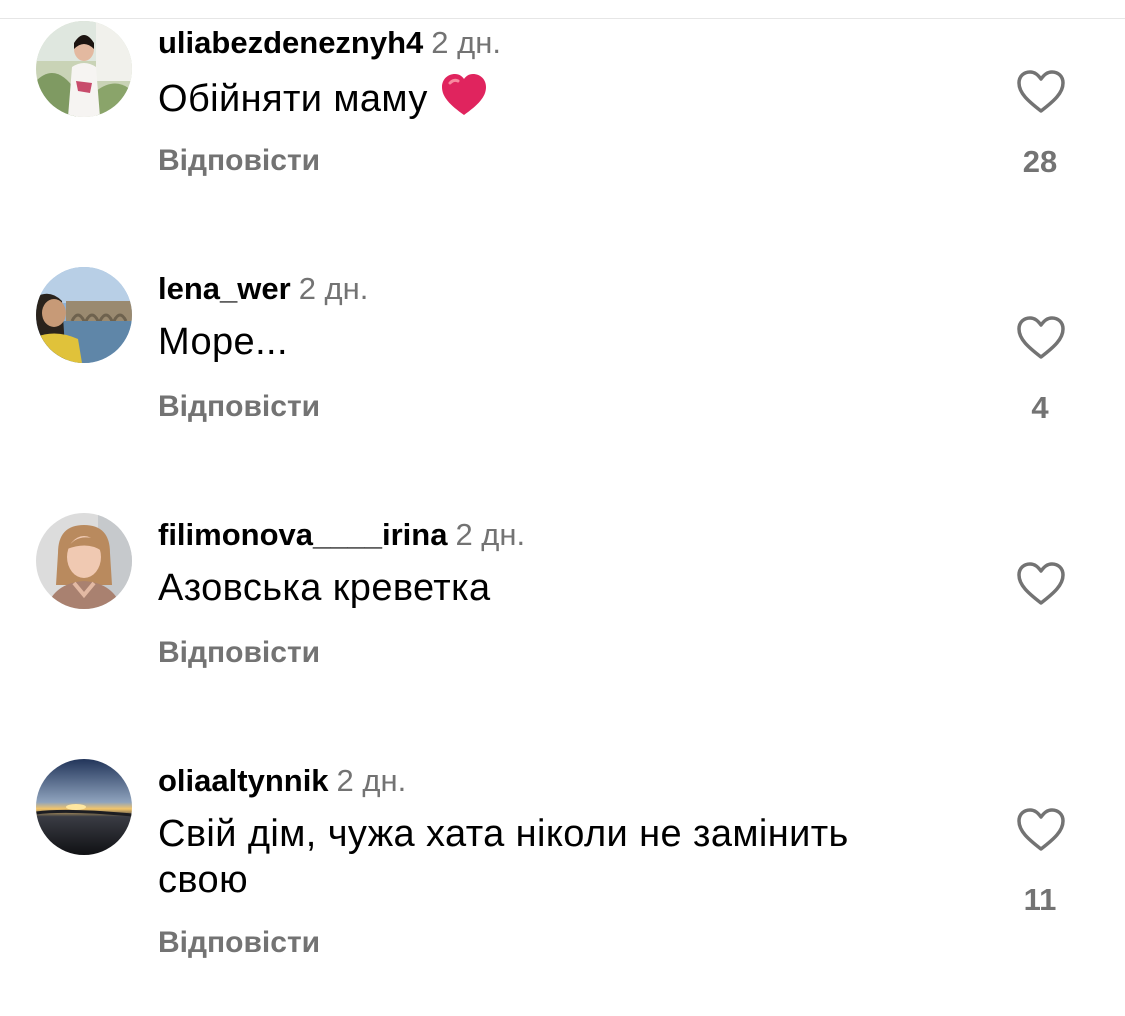  I want to click on comment-meta: filimonova____irina 2 дн., so click(341, 535).